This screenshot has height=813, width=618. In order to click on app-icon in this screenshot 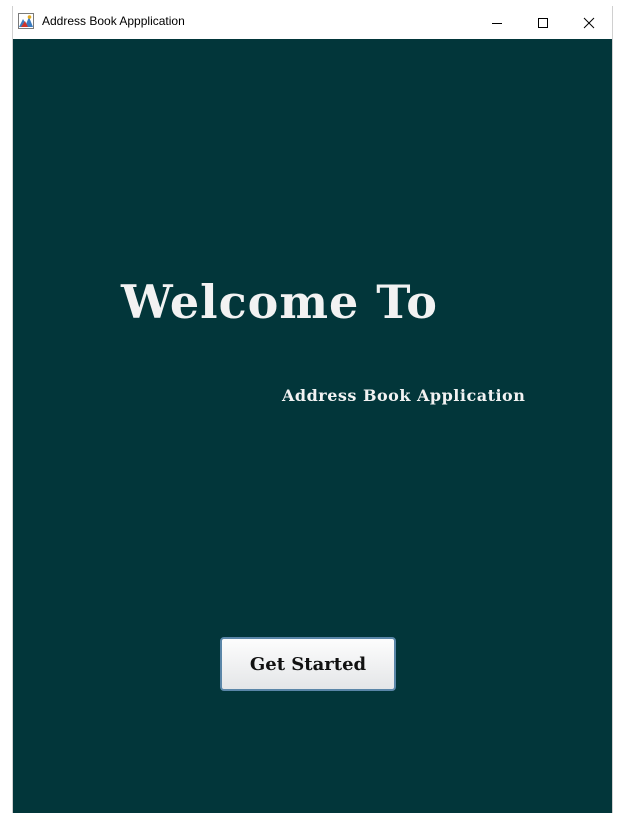, I will do `click(26, 21)`.